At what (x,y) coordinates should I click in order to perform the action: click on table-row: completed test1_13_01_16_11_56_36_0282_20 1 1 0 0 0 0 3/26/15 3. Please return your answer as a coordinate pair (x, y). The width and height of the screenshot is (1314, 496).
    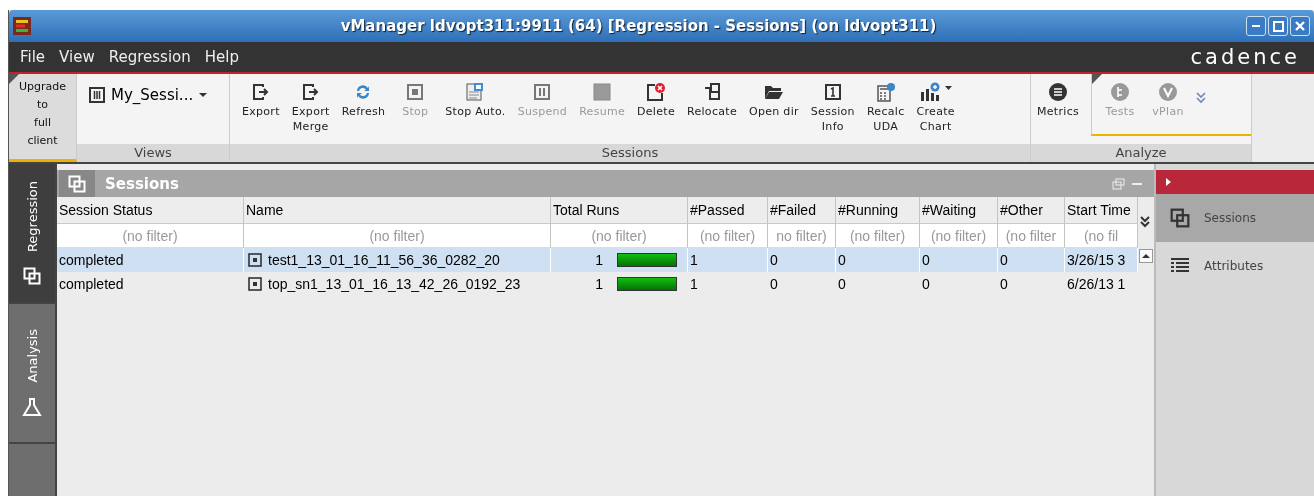
    Looking at the image, I should click on (597, 260).